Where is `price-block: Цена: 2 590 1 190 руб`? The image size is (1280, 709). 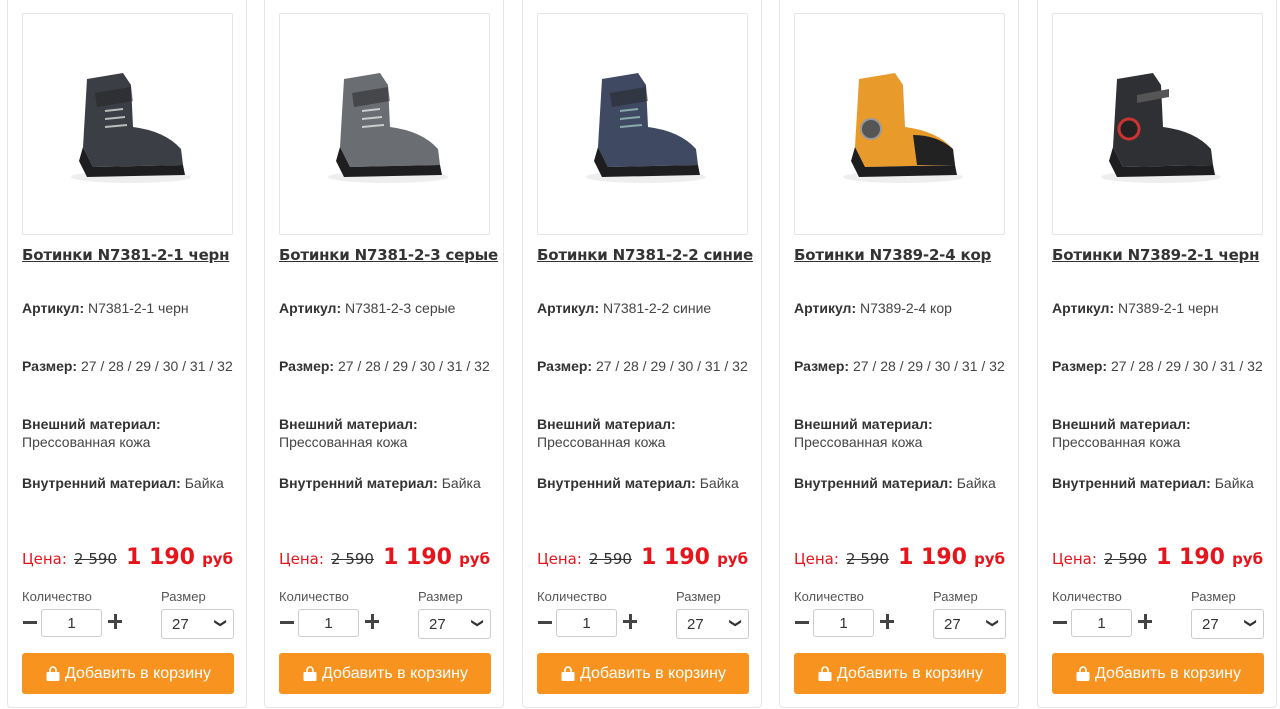
price-block: Цена: 2 590 1 190 руб is located at coordinates (1157, 557).